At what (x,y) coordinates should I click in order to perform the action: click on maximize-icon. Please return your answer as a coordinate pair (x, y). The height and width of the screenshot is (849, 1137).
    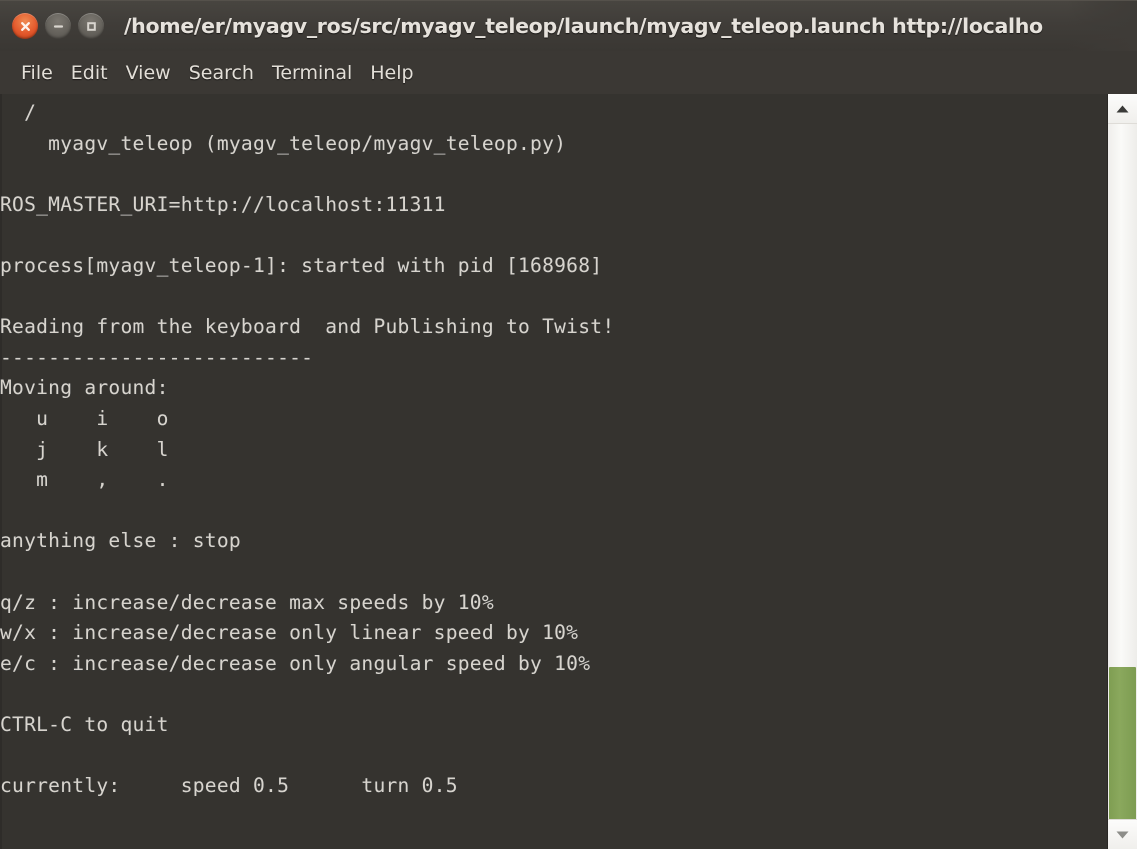
    Looking at the image, I should click on (91, 26).